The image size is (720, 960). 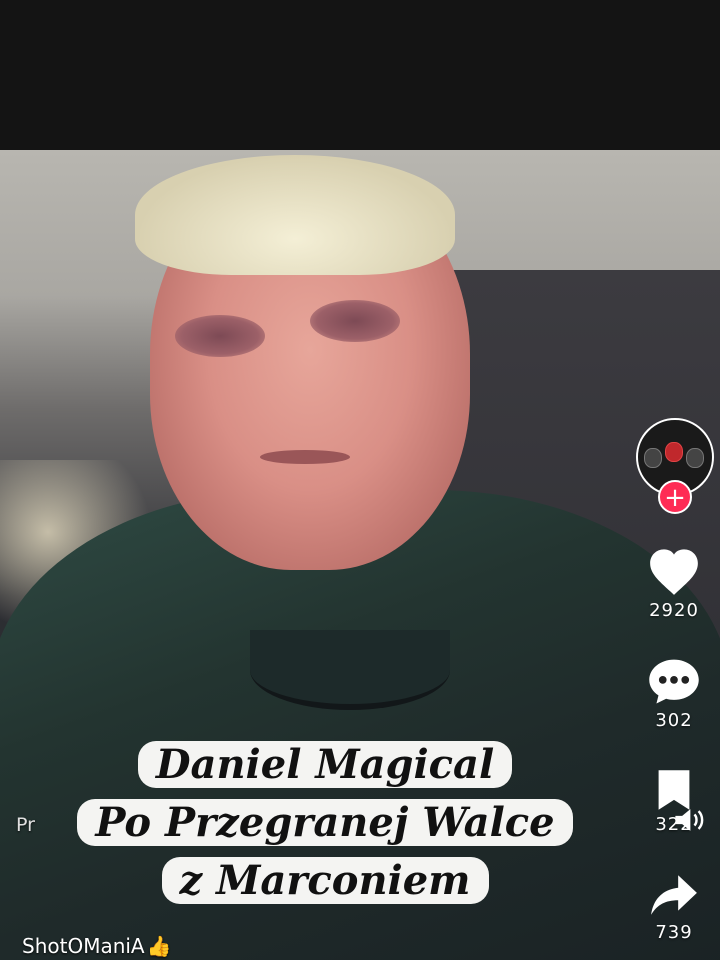 What do you see at coordinates (295, 215) in the screenshot?
I see `person-hair` at bounding box center [295, 215].